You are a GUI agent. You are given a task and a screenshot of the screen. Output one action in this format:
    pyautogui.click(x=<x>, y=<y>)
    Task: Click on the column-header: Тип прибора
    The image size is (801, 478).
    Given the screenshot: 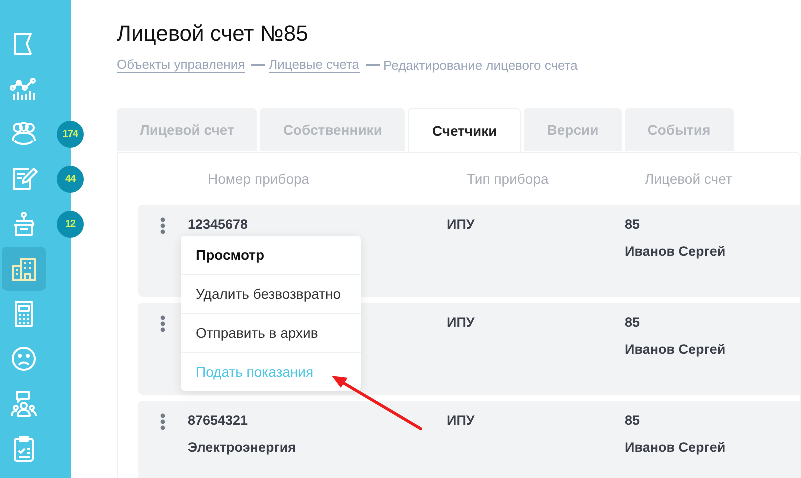 What is the action you would take?
    pyautogui.click(x=508, y=179)
    